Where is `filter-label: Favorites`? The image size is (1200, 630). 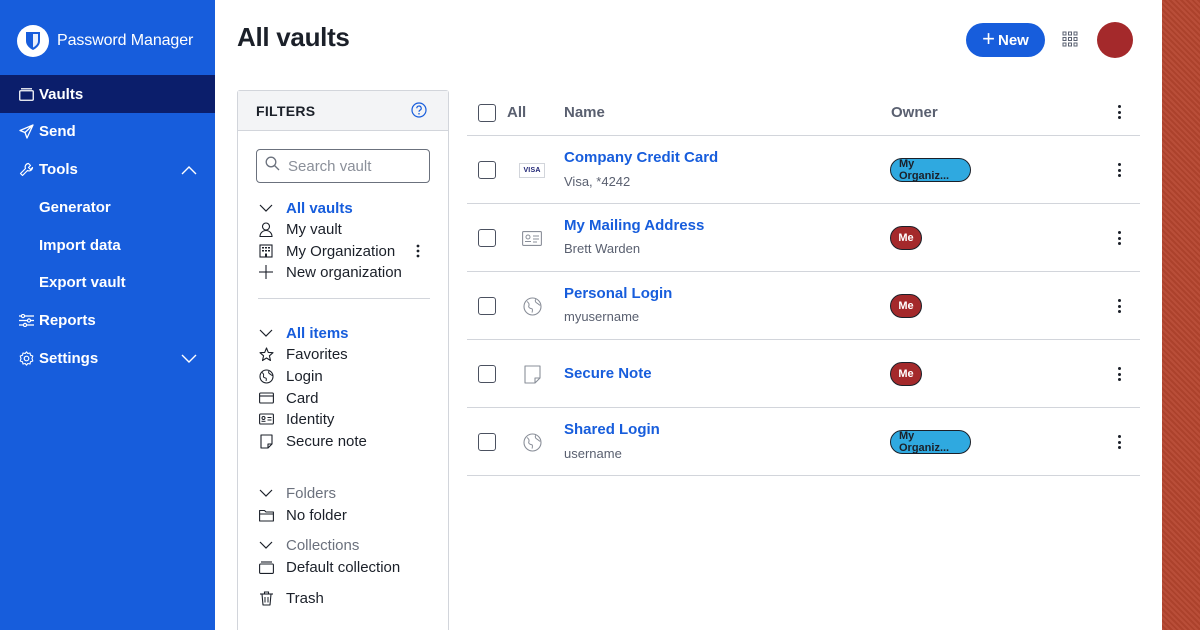 filter-label: Favorites is located at coordinates (317, 354).